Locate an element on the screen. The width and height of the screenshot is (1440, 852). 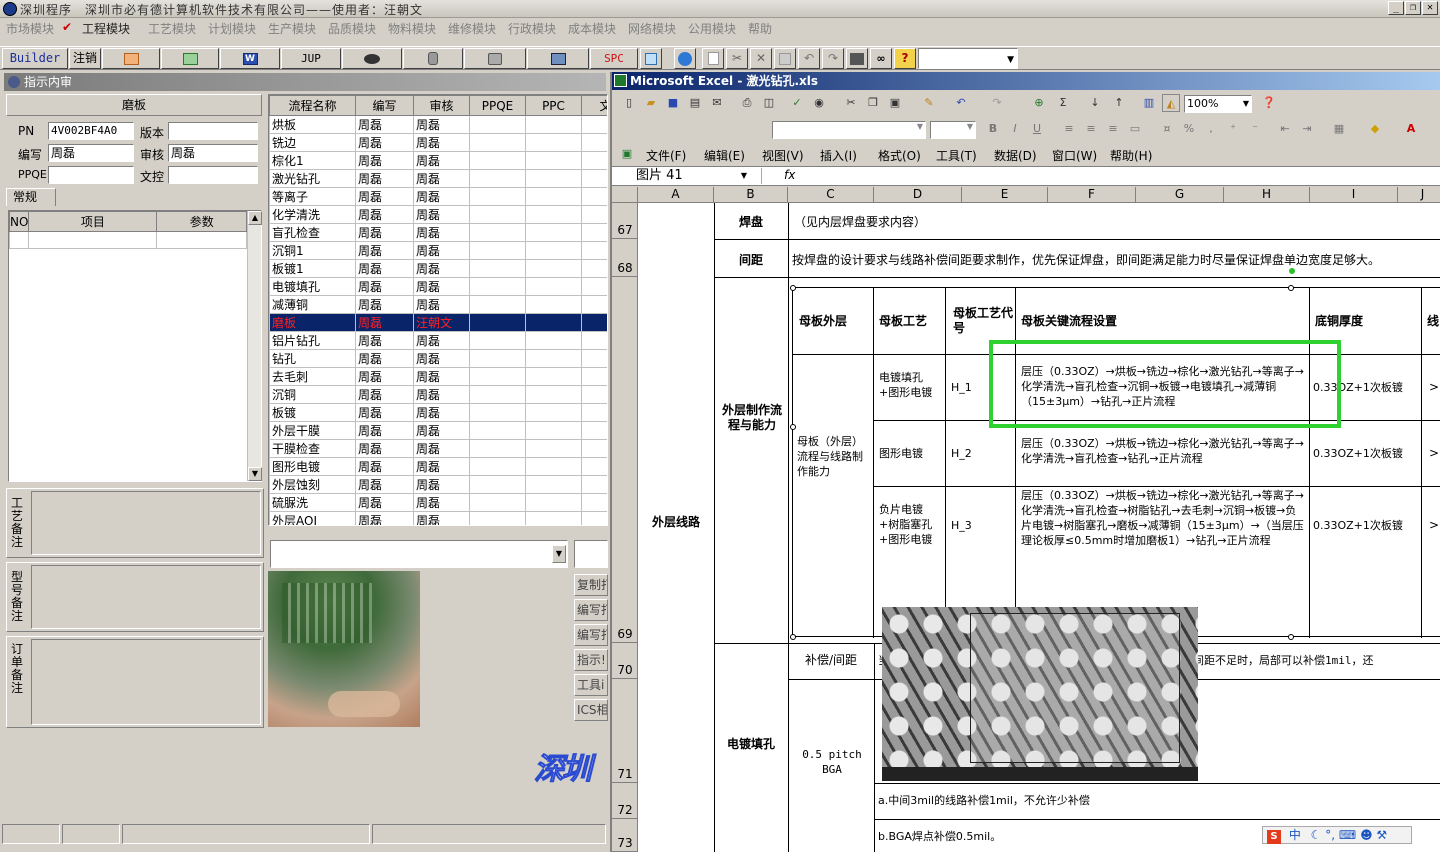
flow-row: 干膜检查 周磊 周磊 is located at coordinates (438, 448).